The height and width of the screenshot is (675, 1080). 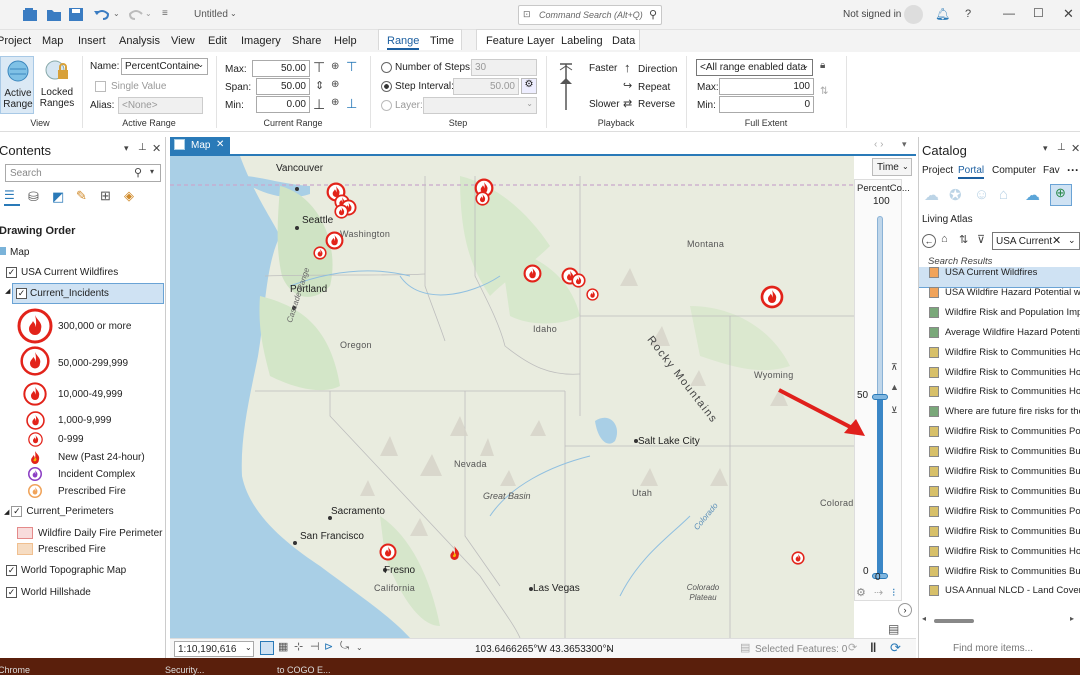 I want to click on tab-favorites: Fav, so click(x=1051, y=170).